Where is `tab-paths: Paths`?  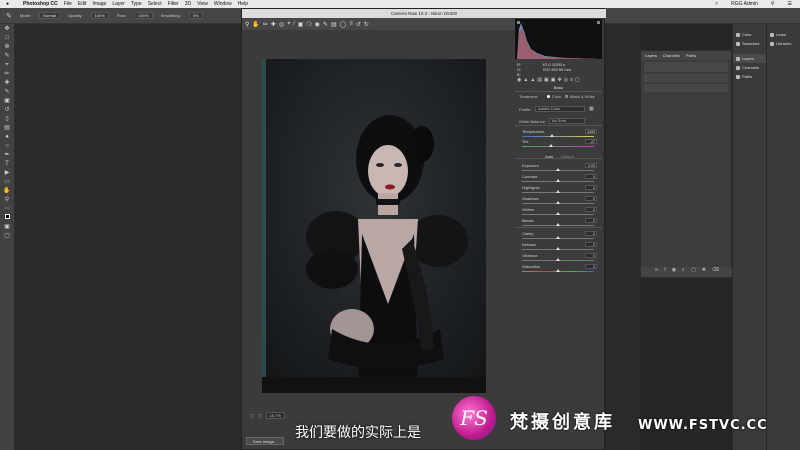
tab-paths: Paths is located at coordinates (691, 55).